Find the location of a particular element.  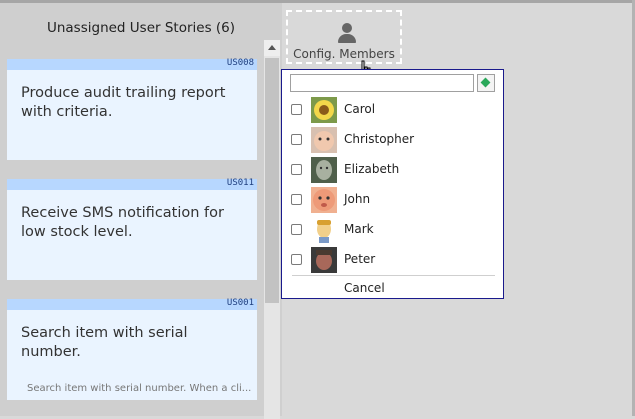

member-search-input is located at coordinates (382, 83).